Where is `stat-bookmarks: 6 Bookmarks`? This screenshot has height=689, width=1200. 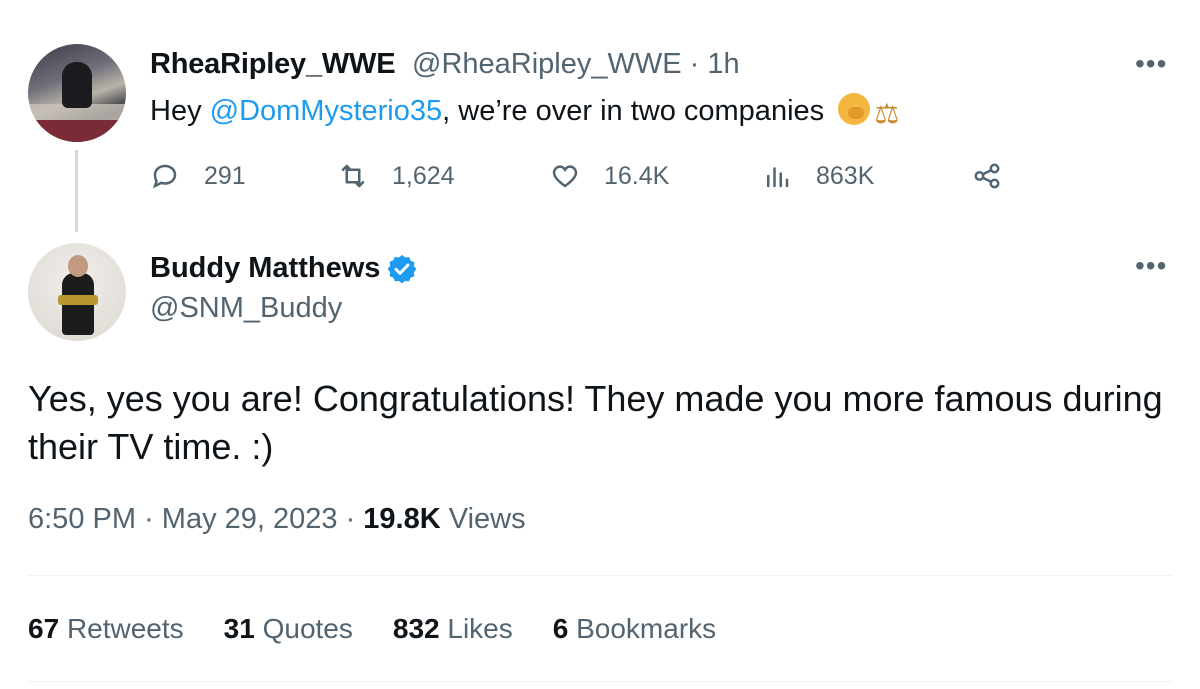
stat-bookmarks: 6 Bookmarks is located at coordinates (634, 629).